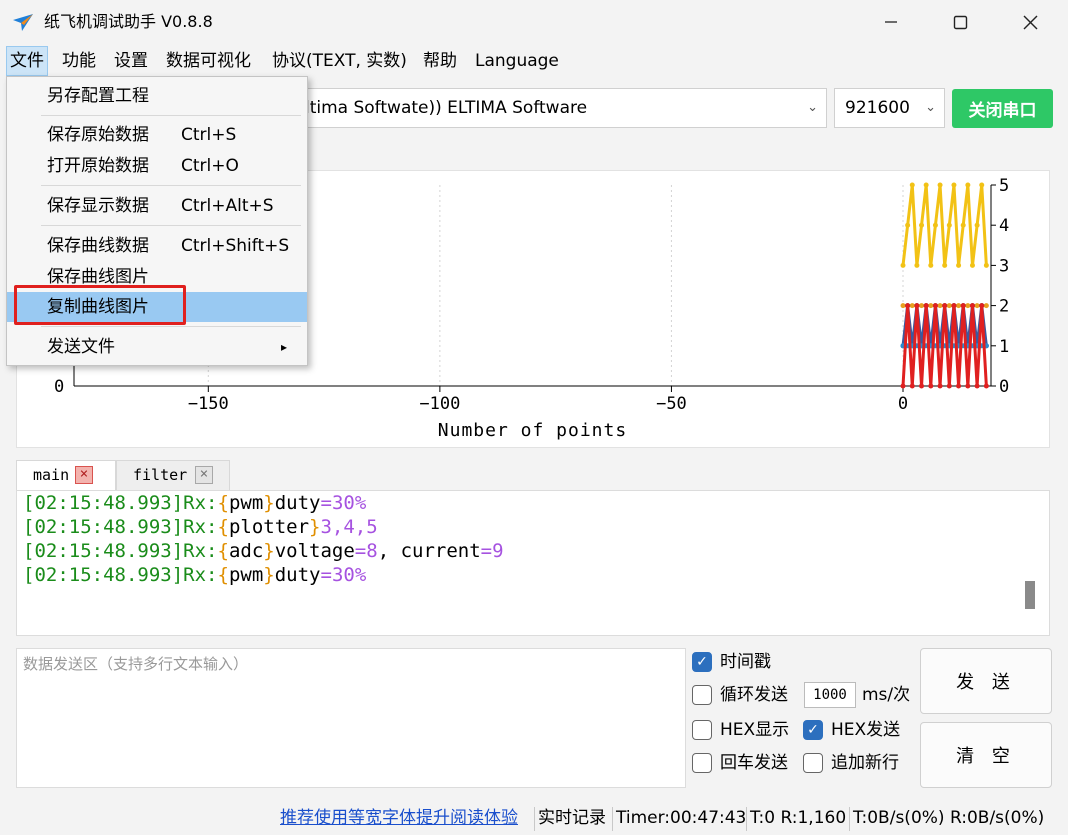 This screenshot has height=835, width=1068. Describe the element at coordinates (269, 527) in the screenshot. I see `frame-key: plotter` at that location.